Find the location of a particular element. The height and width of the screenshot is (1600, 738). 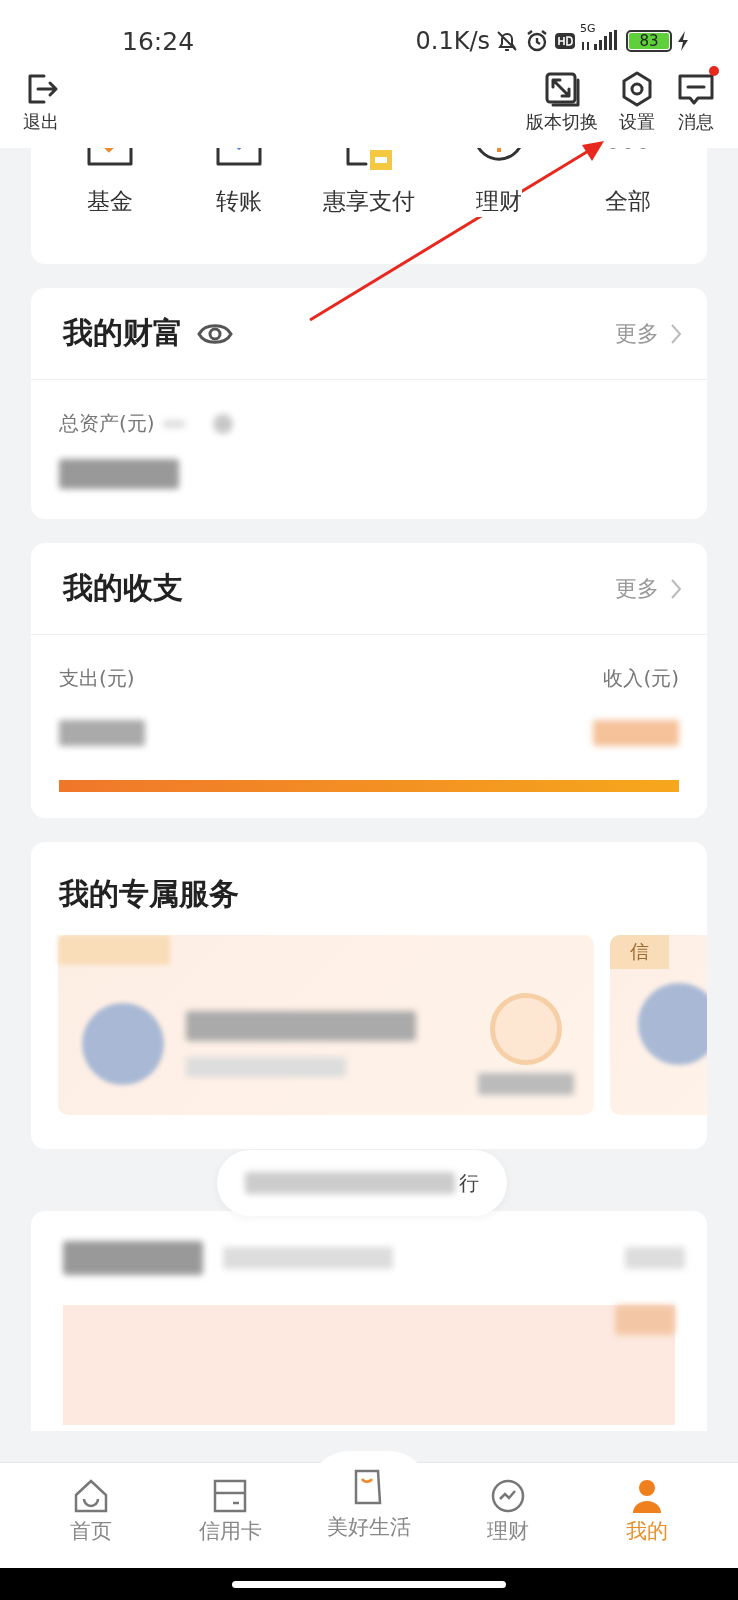

battery-percent: 83 is located at coordinates (649, 41).